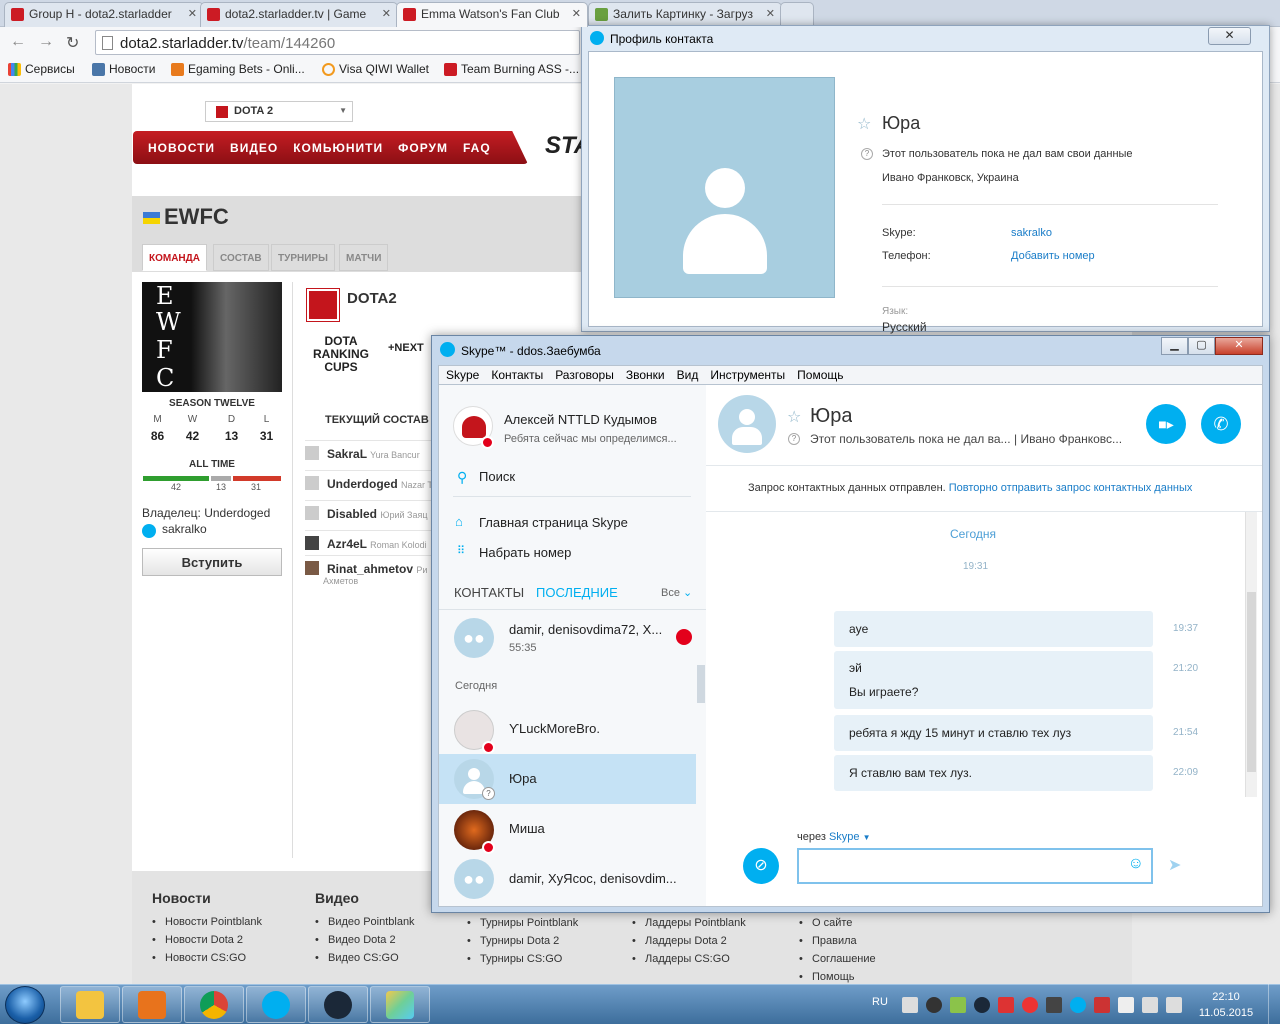  What do you see at coordinates (516, 374) in the screenshot?
I see `menu-contacts: Контакты` at bounding box center [516, 374].